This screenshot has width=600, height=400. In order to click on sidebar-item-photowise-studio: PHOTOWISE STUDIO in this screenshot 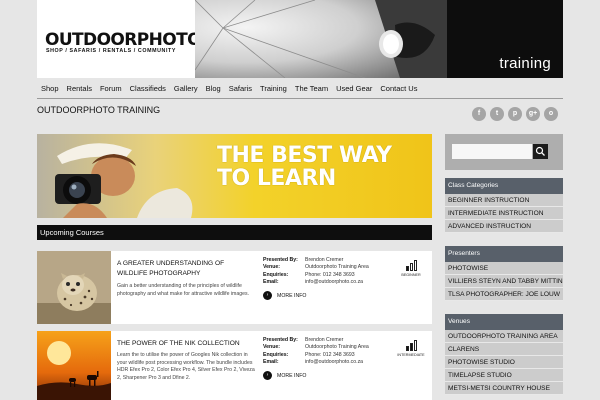, I will do `click(504, 362)`.